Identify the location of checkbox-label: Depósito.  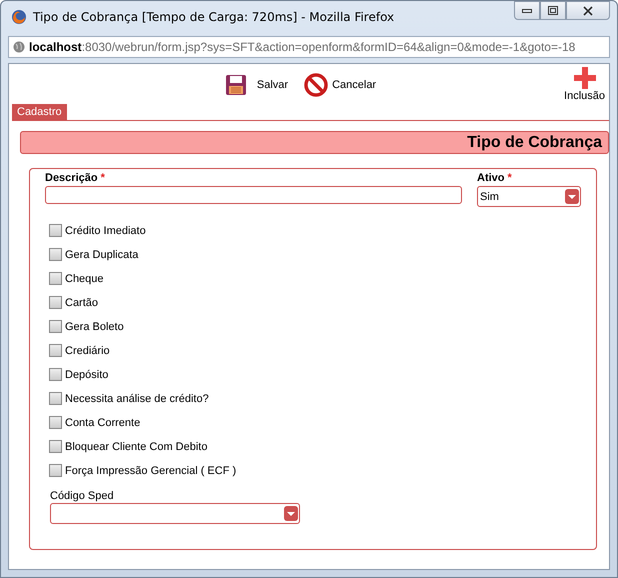
(86, 374).